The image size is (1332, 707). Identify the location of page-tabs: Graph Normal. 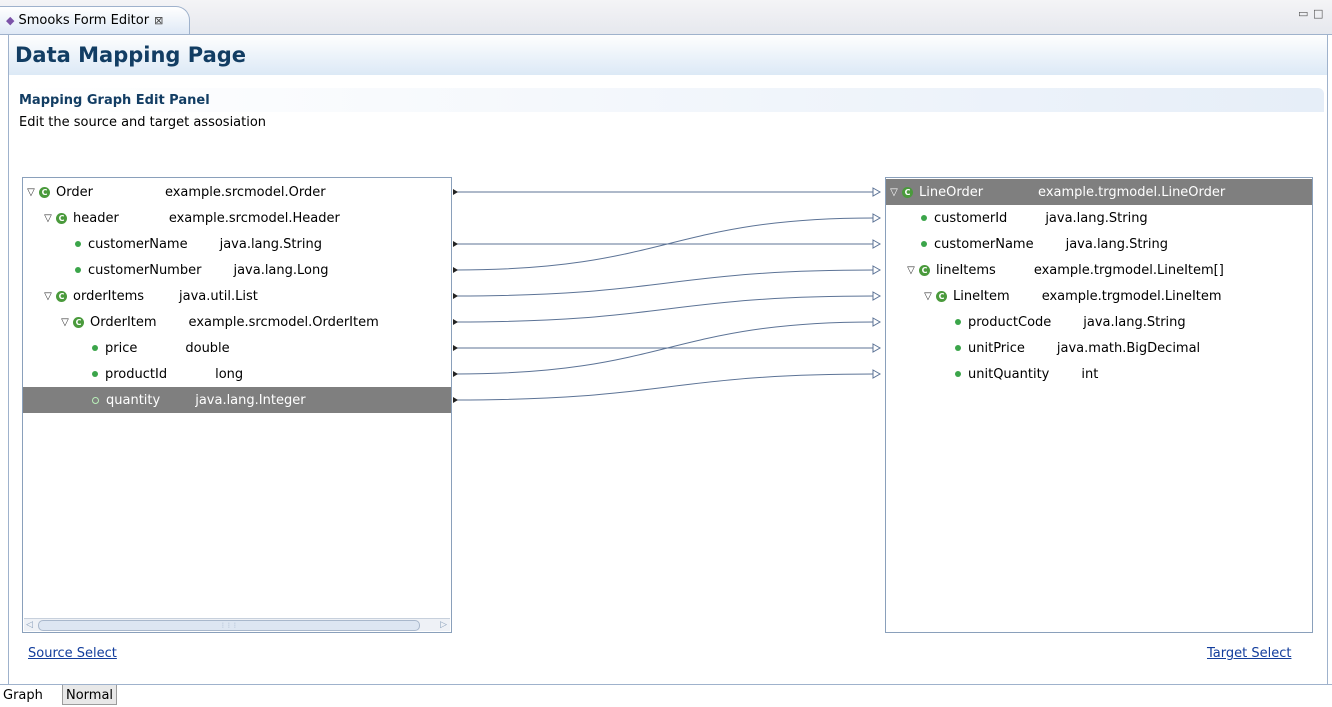
(666, 694).